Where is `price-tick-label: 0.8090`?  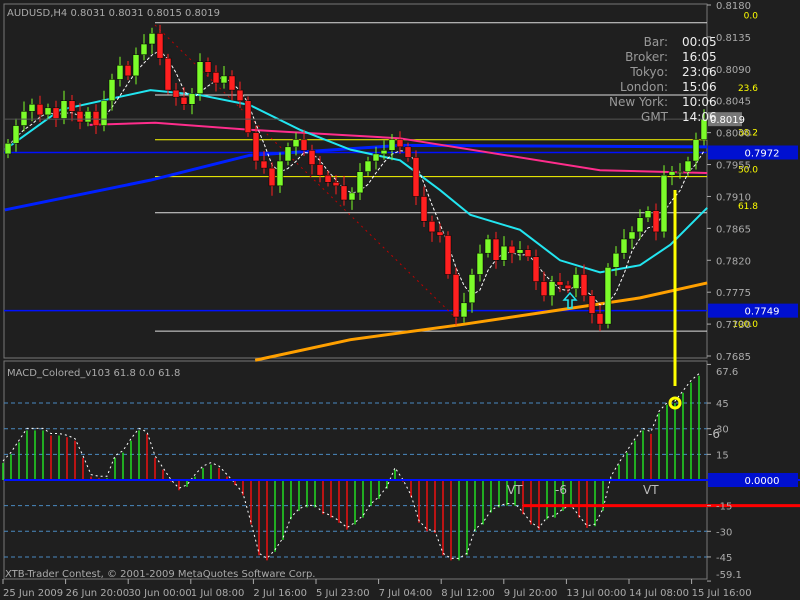 price-tick-label: 0.8090 is located at coordinates (733, 70).